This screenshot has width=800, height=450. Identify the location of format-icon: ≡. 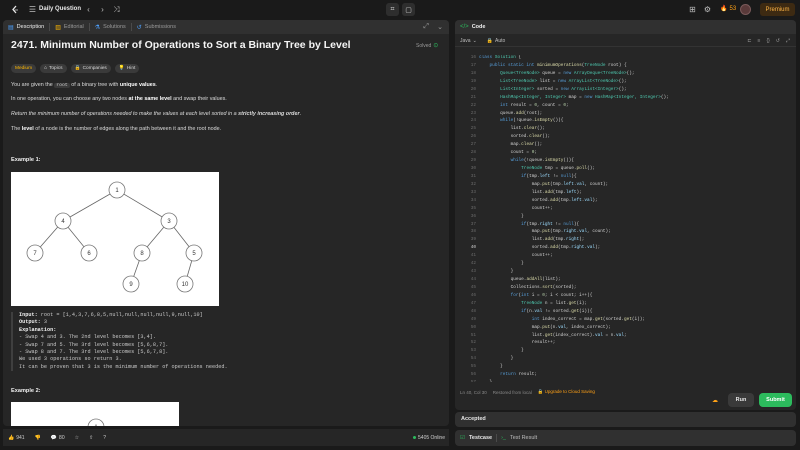
(759, 41).